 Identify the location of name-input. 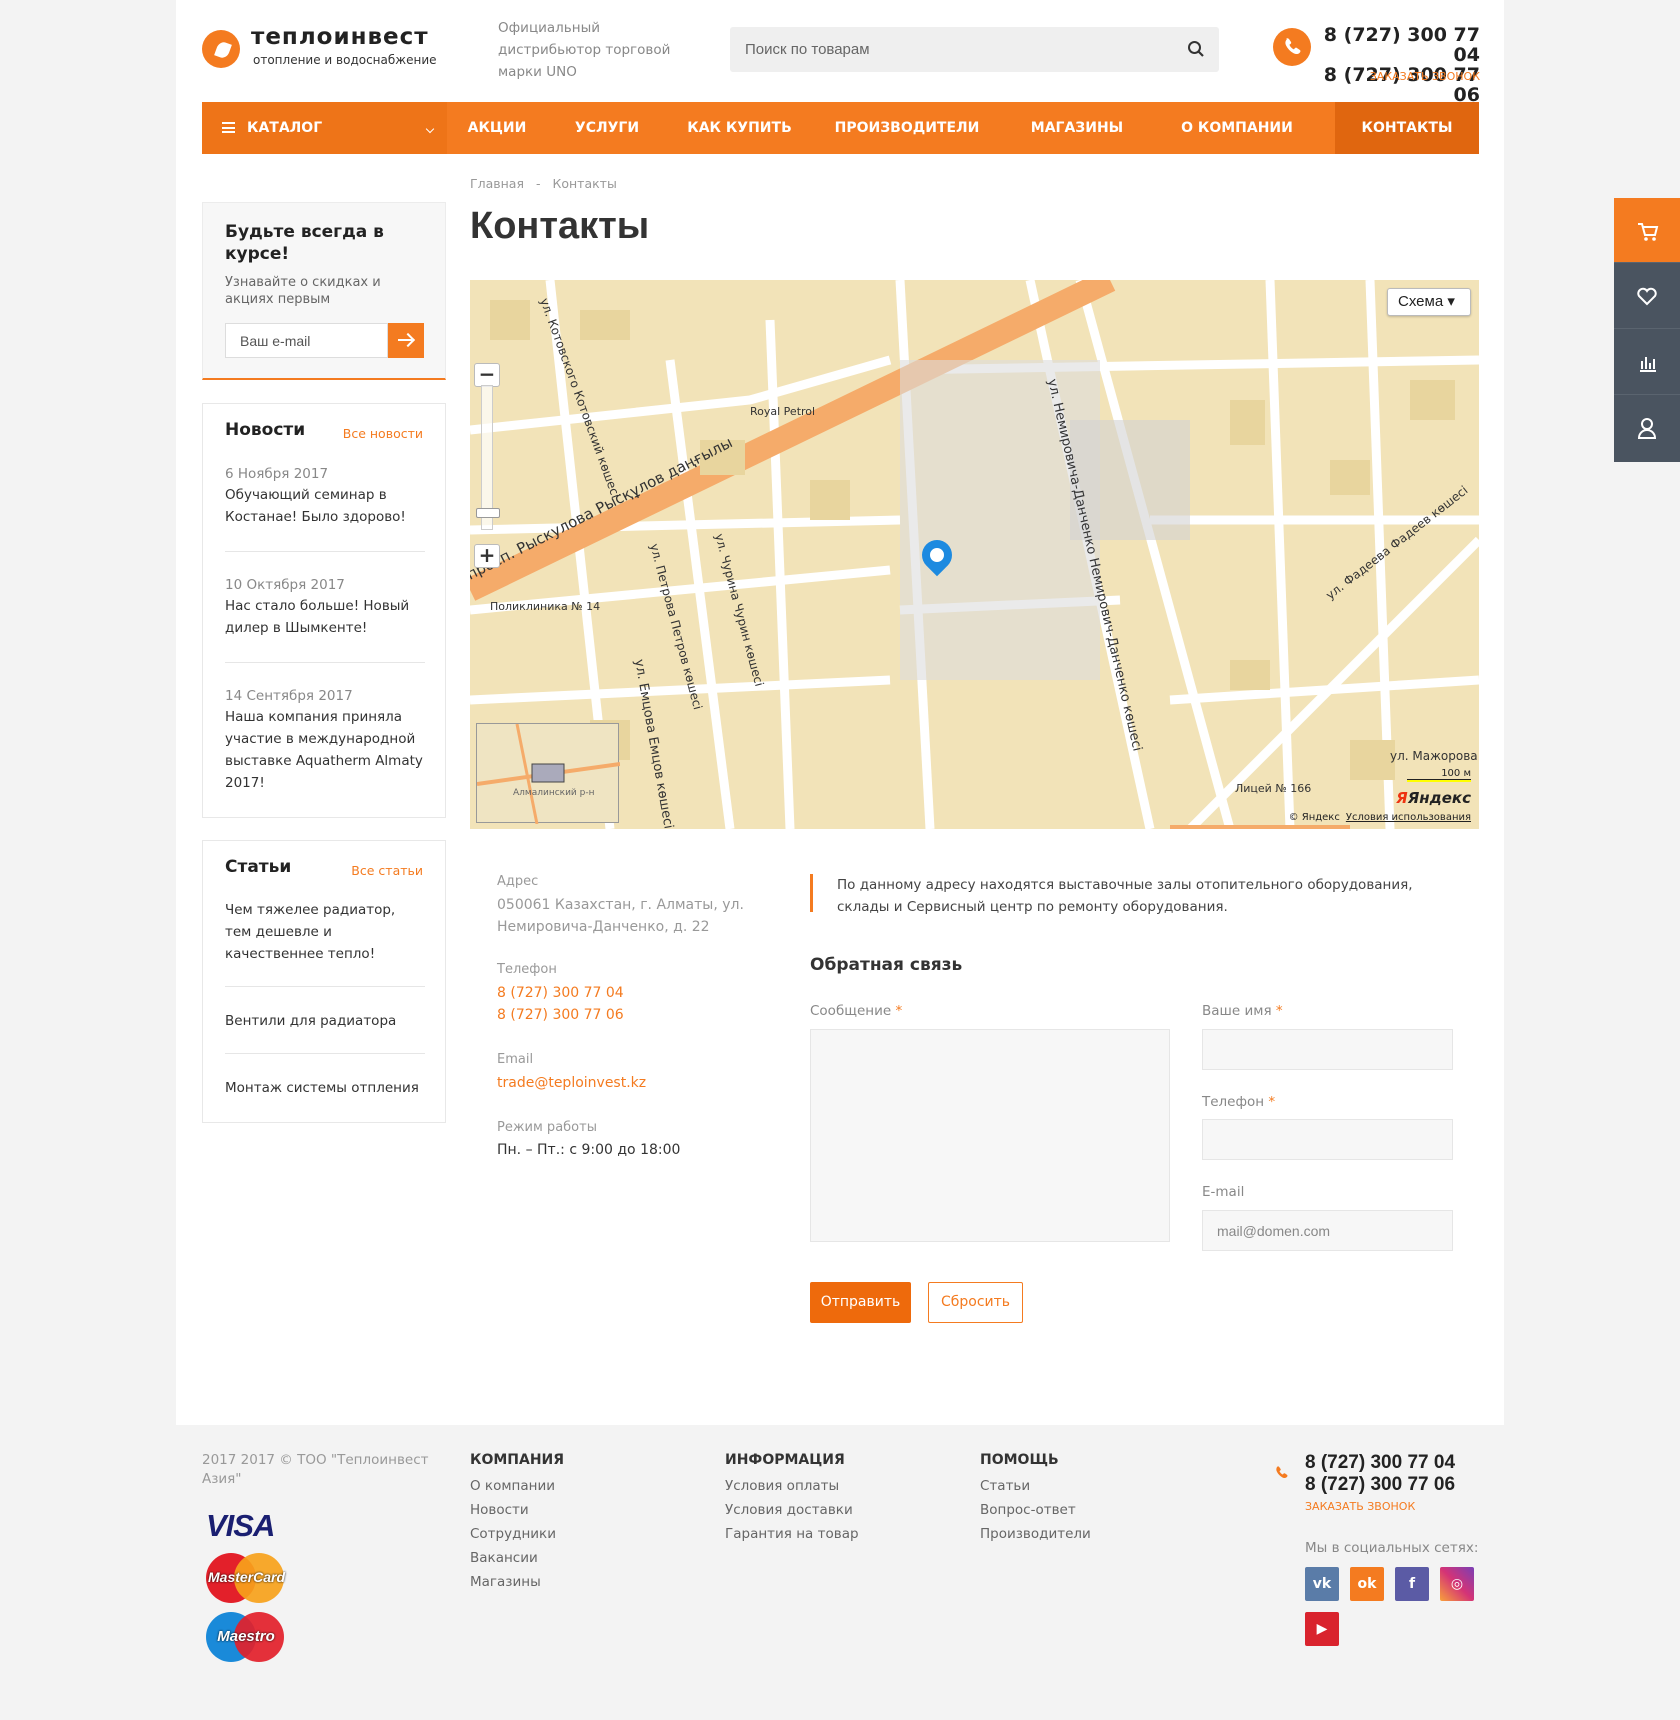
(1327, 1049).